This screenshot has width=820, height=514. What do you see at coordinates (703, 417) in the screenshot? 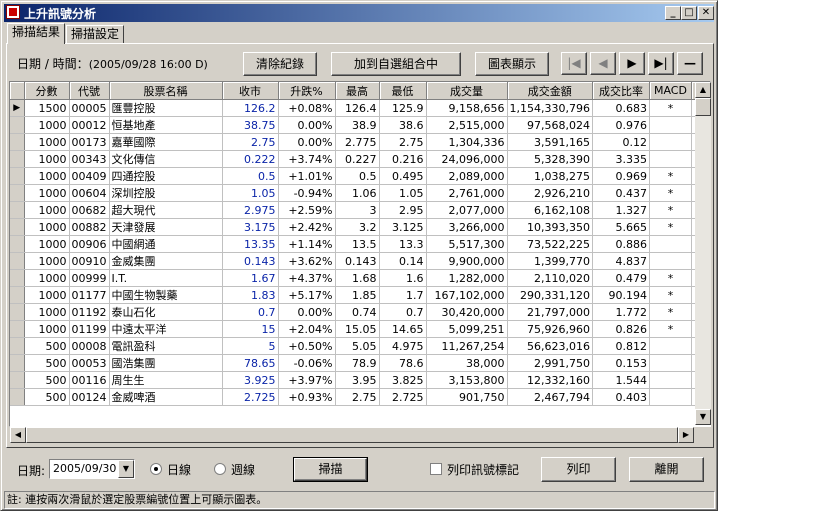
I see `scroll-down-icon: ▼` at bounding box center [703, 417].